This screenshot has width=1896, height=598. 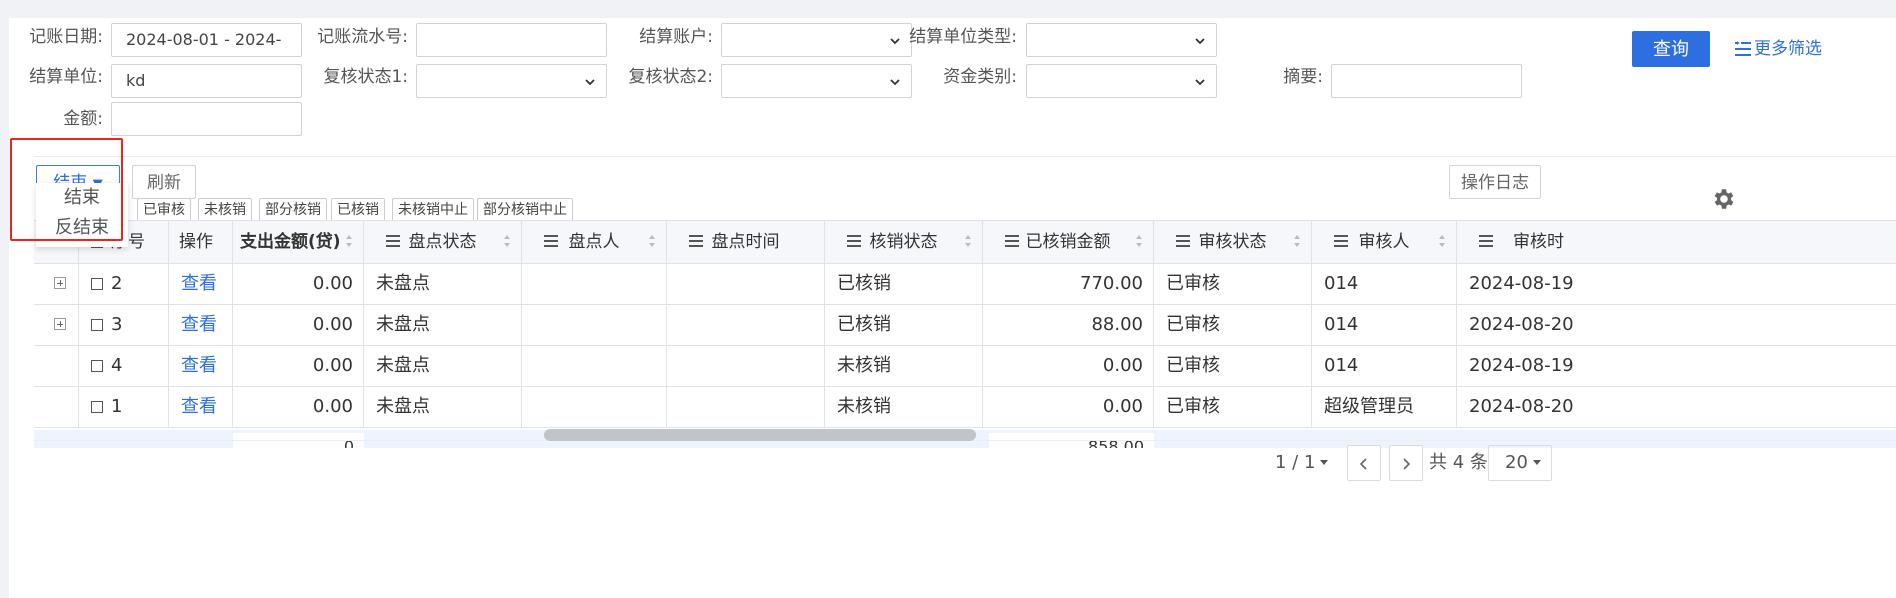 I want to click on page-size-select: 20, so click(x=1520, y=463).